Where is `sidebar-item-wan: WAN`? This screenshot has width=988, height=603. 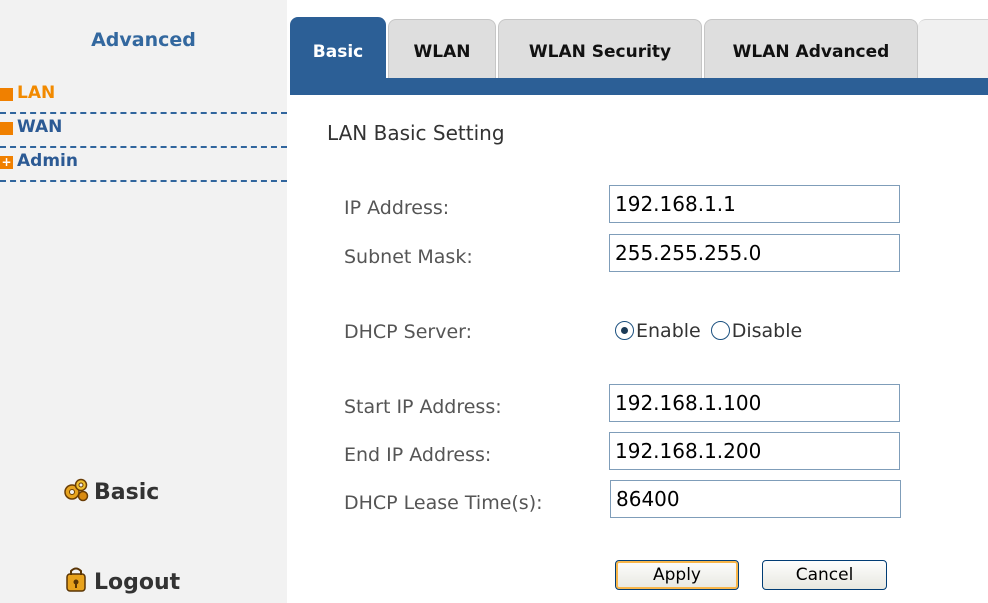 sidebar-item-wan: WAN is located at coordinates (143, 131).